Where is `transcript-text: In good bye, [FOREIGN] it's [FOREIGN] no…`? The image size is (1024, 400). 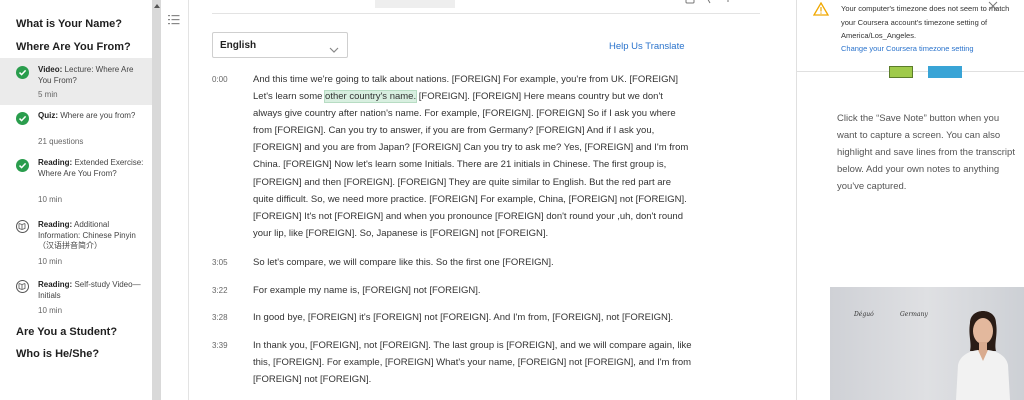 transcript-text: In good bye, [FOREIGN] it's [FOREIGN] no… is located at coordinates (473, 317).